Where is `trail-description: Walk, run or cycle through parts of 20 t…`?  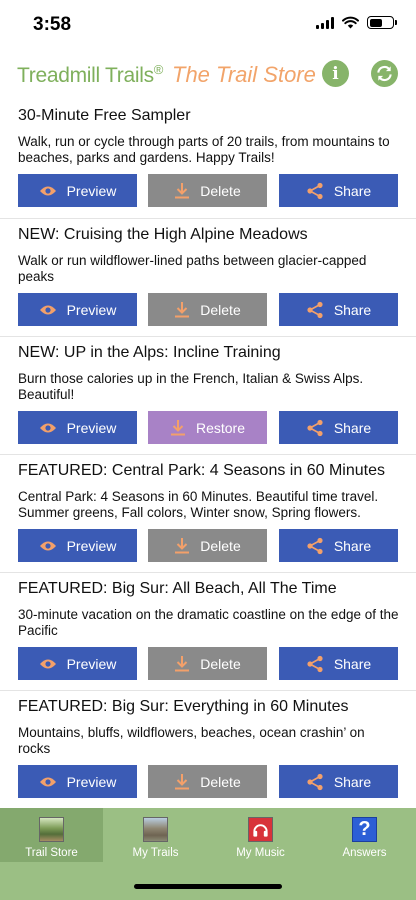 trail-description: Walk, run or cycle through parts of 20 t… is located at coordinates (204, 149).